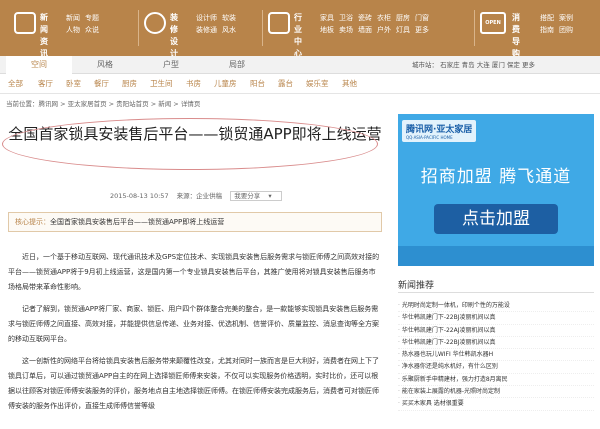 Image resolution: width=600 pixels, height=429 pixels. I want to click on list-item: 能在家装上展露的机器-光照时尚定制, so click(496, 392).